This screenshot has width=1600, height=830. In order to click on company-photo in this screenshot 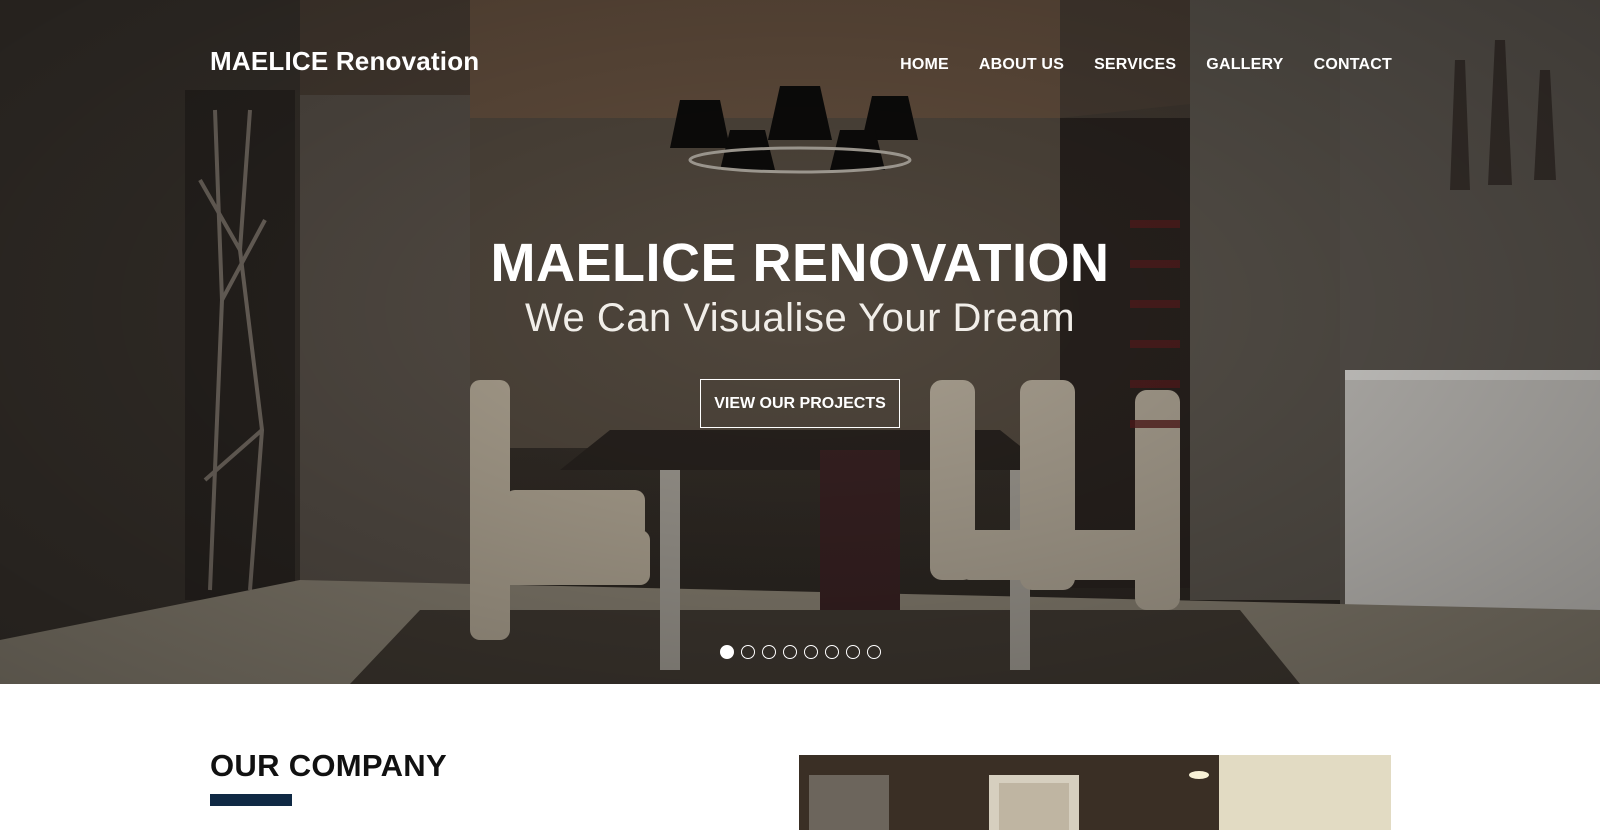, I will do `click(1095, 792)`.